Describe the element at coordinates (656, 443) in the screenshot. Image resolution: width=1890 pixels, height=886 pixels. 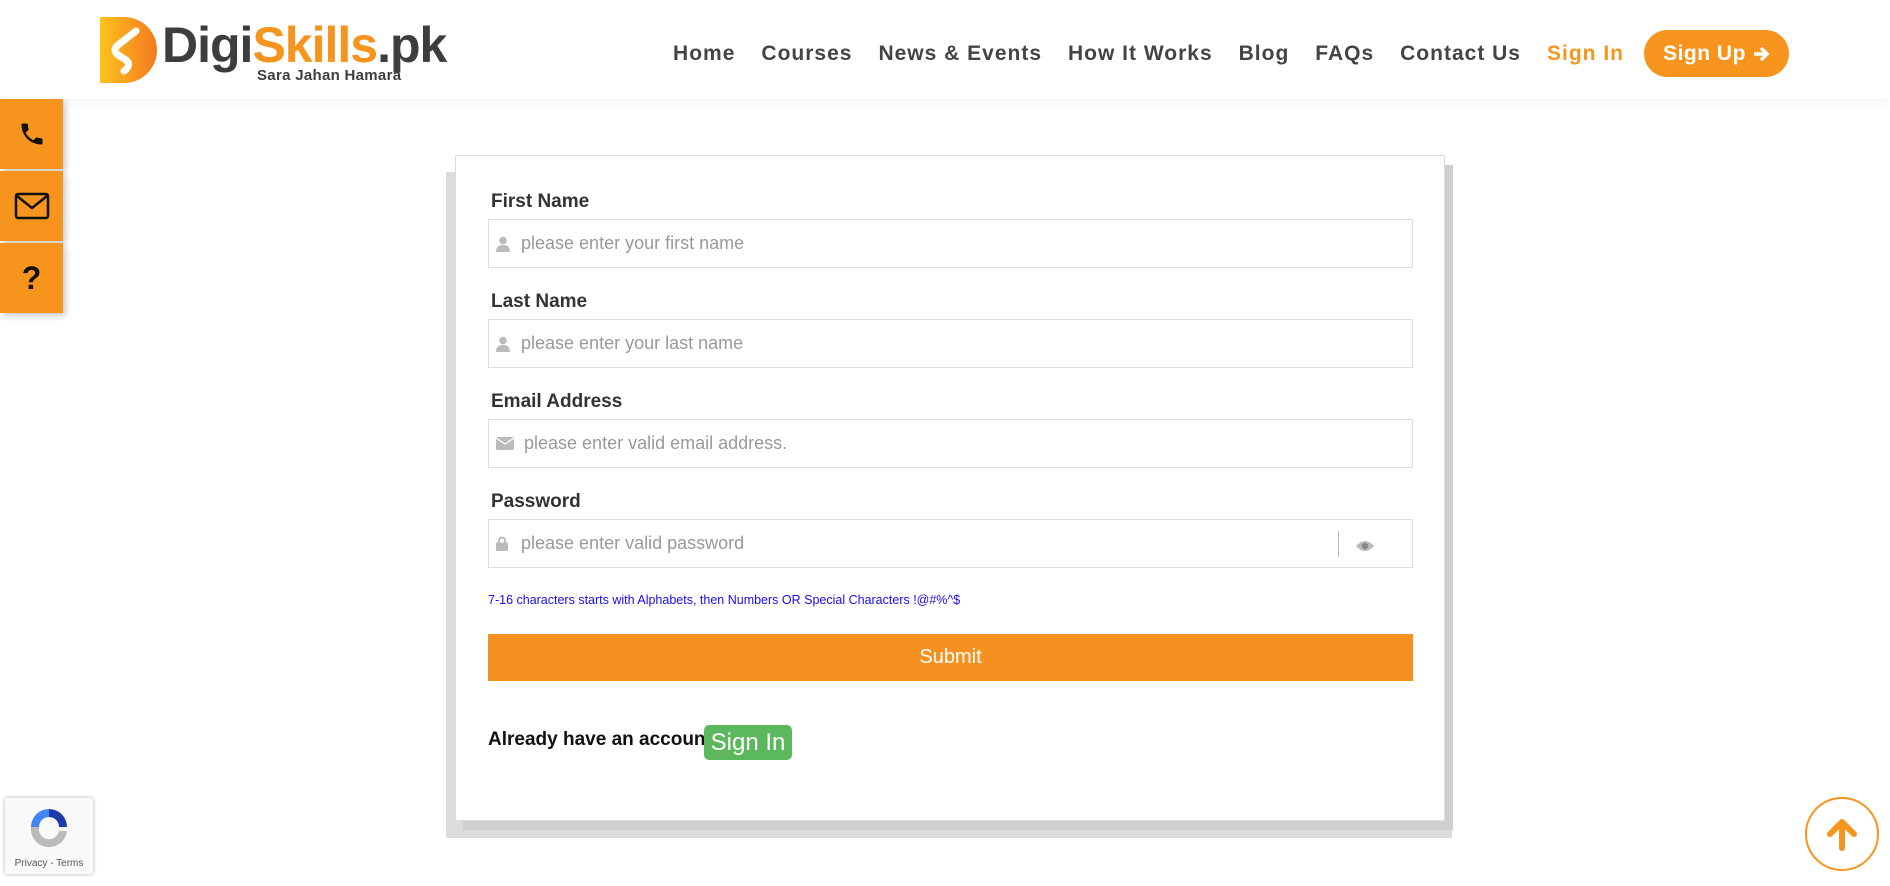
I see `email-placeholder: please enter valid email address.` at that location.